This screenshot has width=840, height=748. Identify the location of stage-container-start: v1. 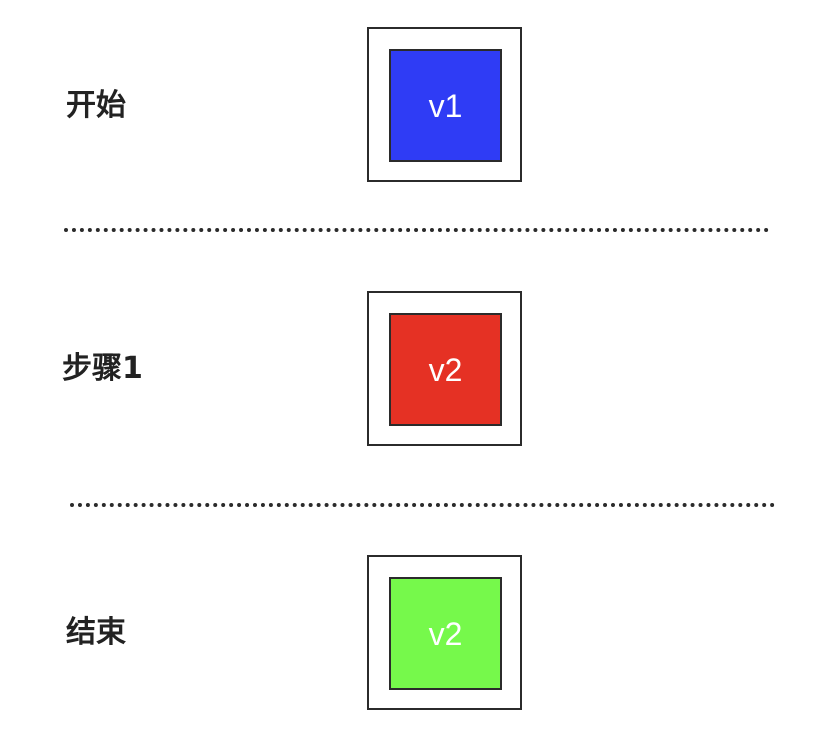
(444, 104).